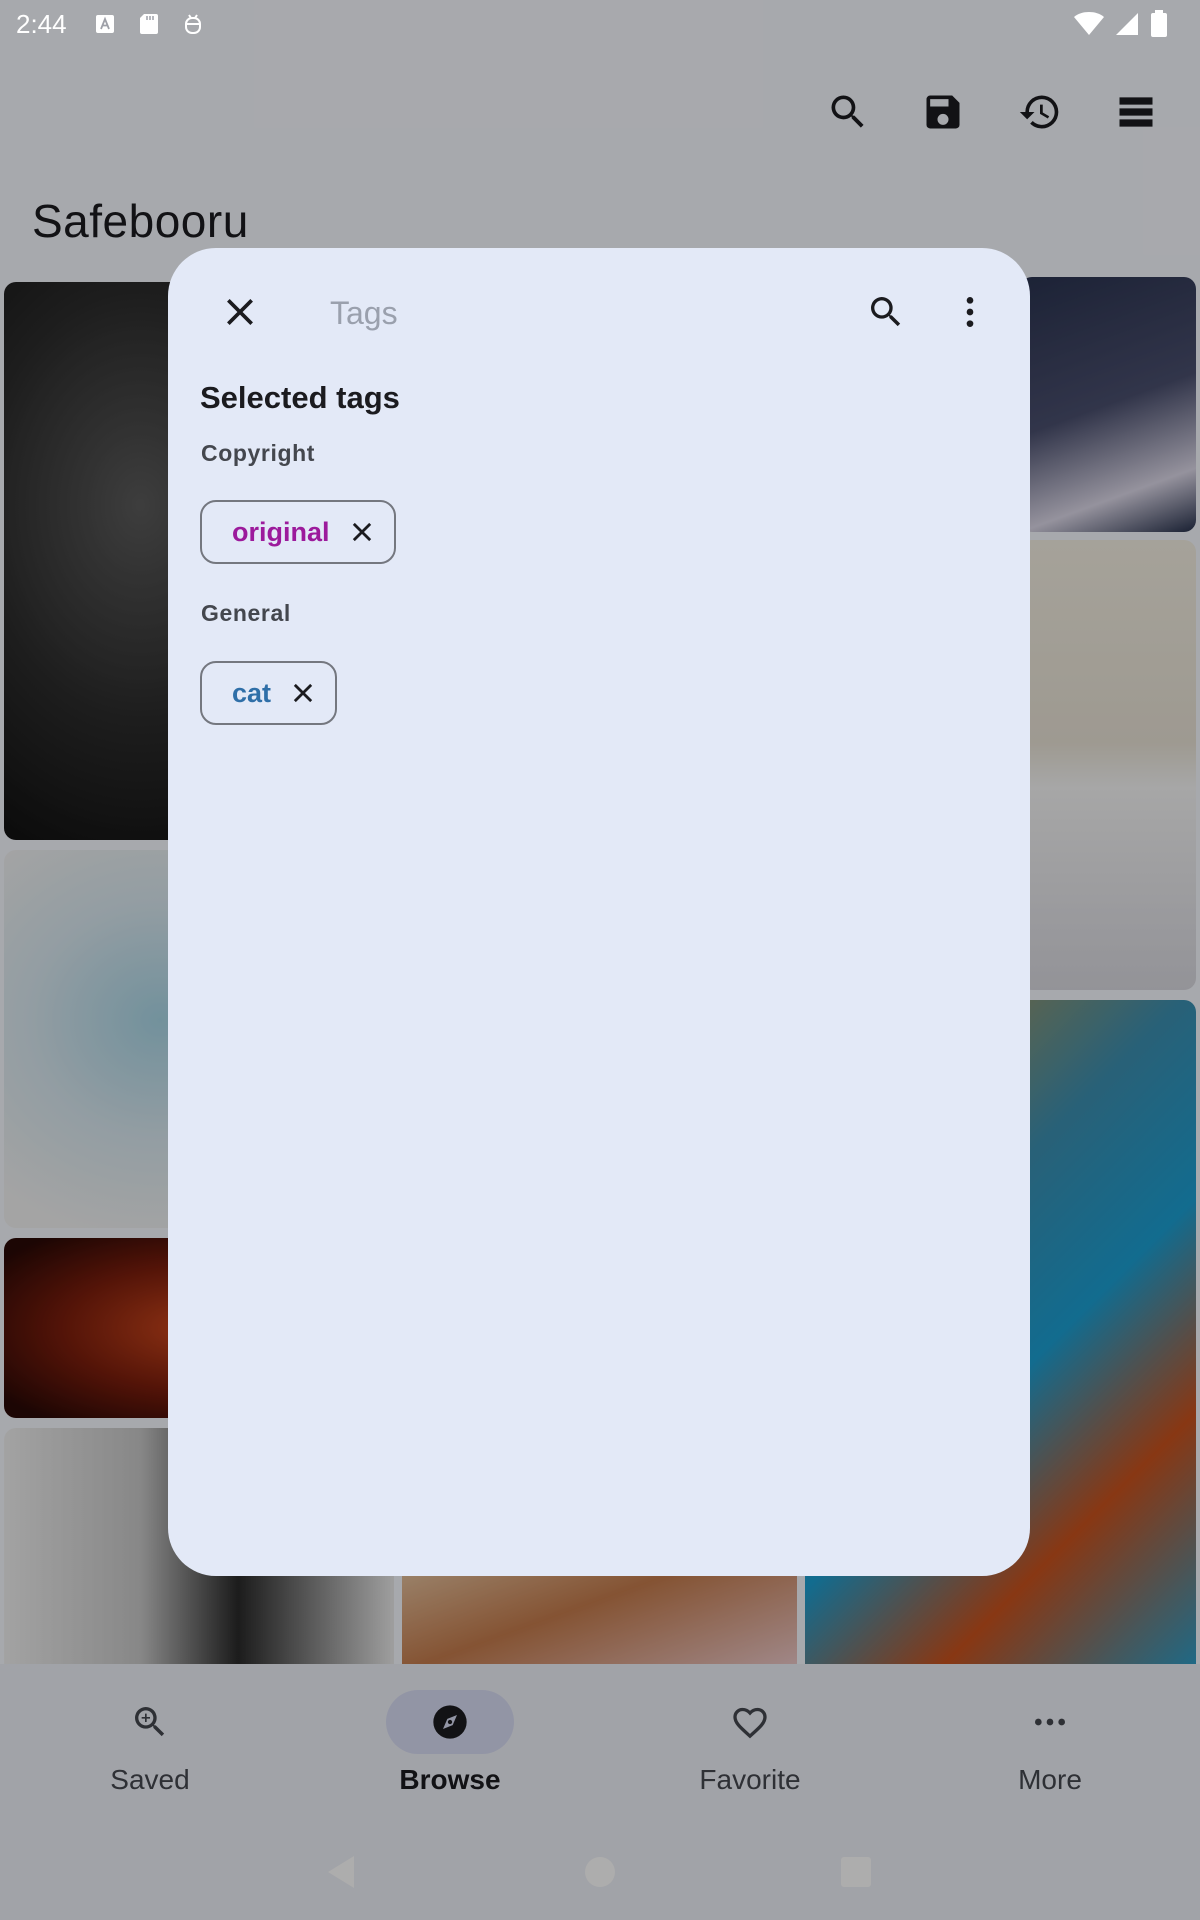 The image size is (1200, 1920). I want to click on tag-chip-label: cat, so click(252, 692).